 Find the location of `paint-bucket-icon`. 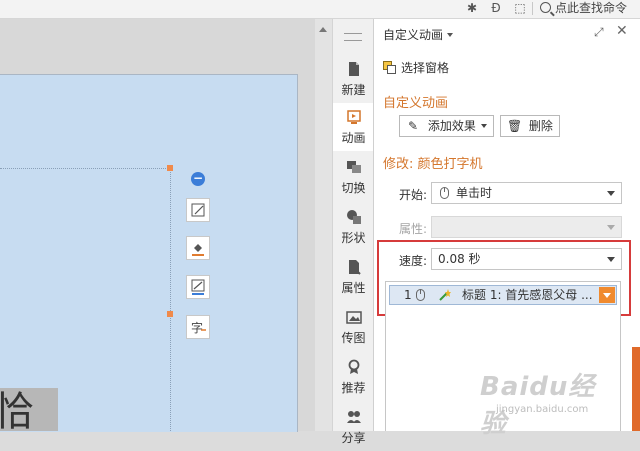

paint-bucket-icon is located at coordinates (198, 250).